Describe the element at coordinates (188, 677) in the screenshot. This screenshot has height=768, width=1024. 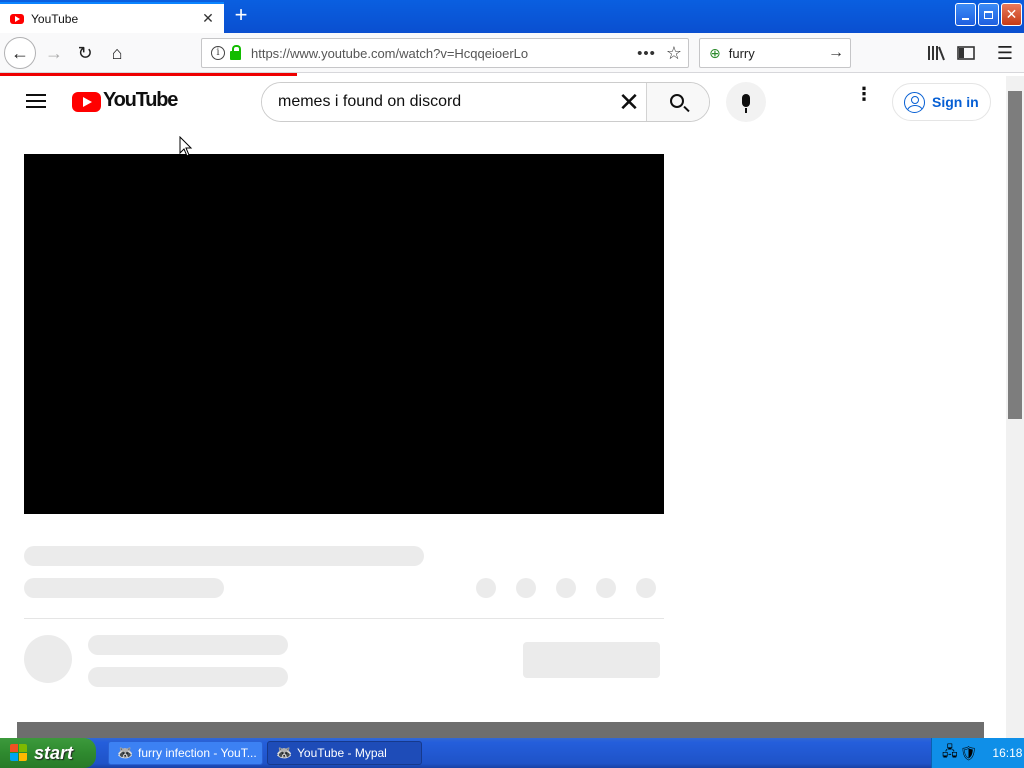
I see `subscriber-count-placeholder` at that location.